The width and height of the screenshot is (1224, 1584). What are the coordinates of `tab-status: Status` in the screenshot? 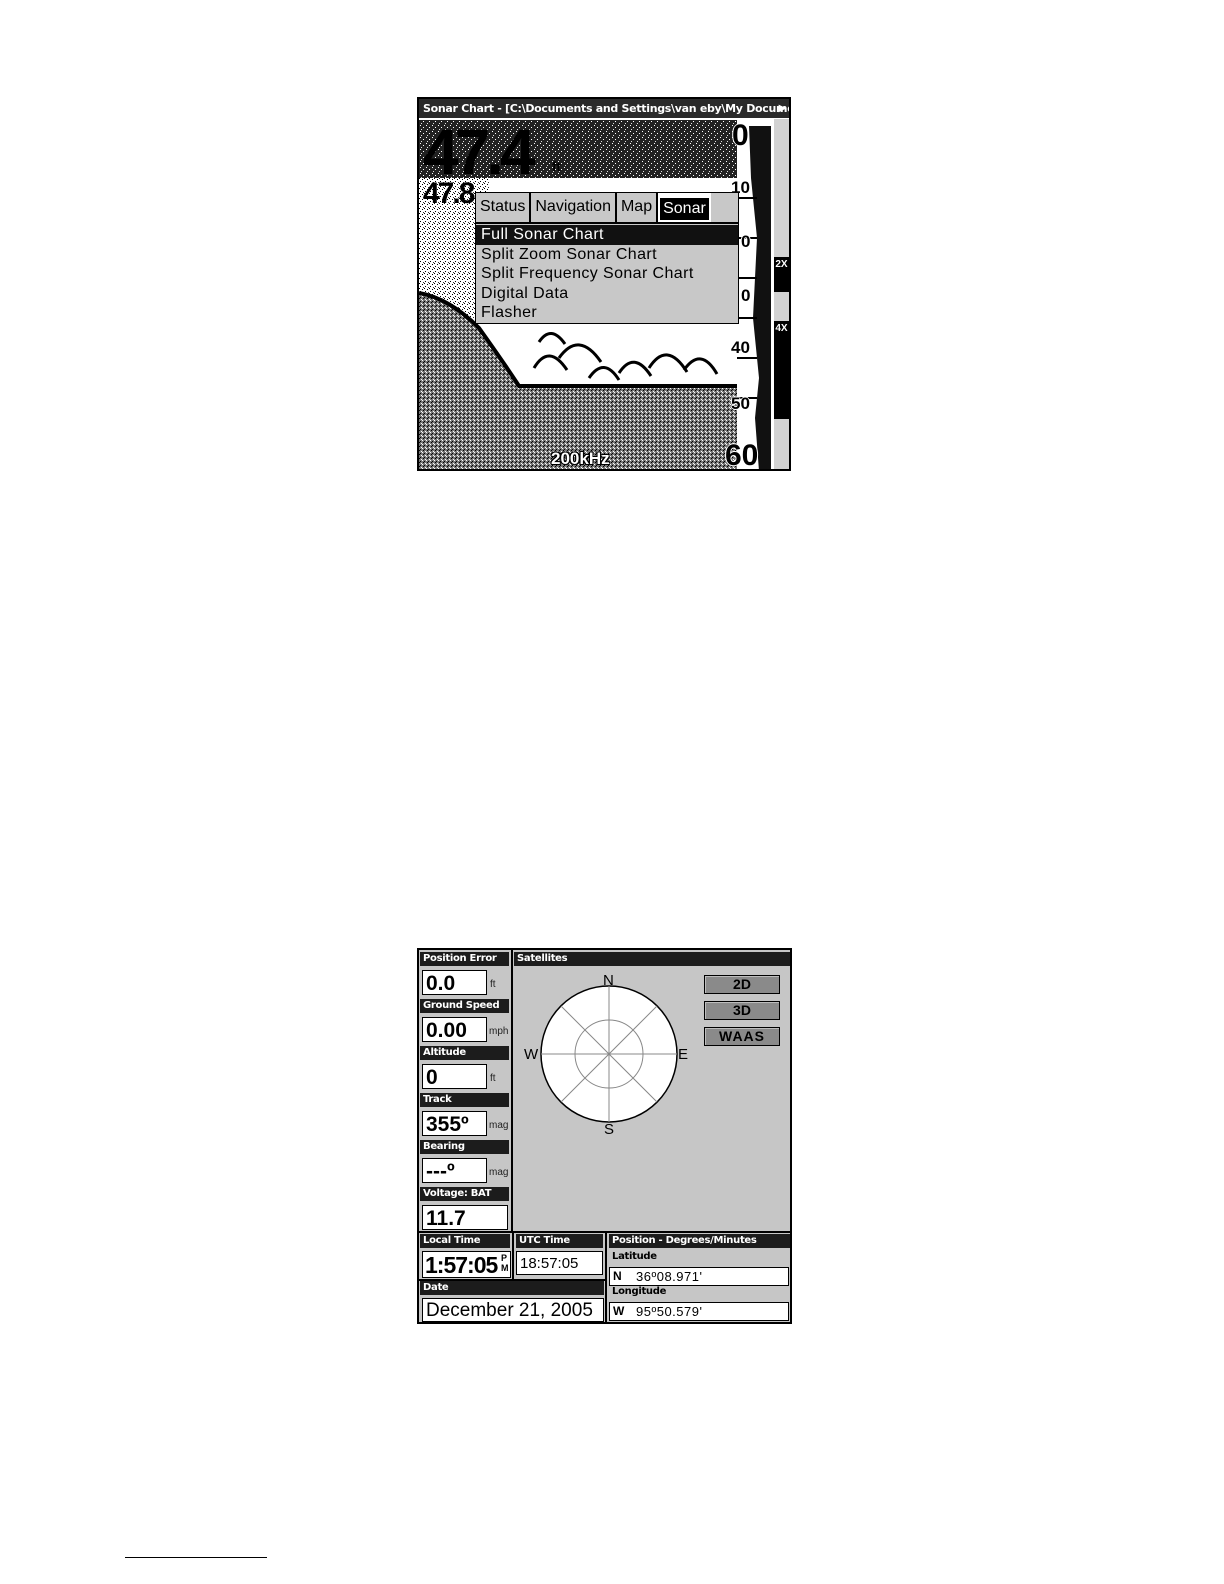 It's located at (504, 207).